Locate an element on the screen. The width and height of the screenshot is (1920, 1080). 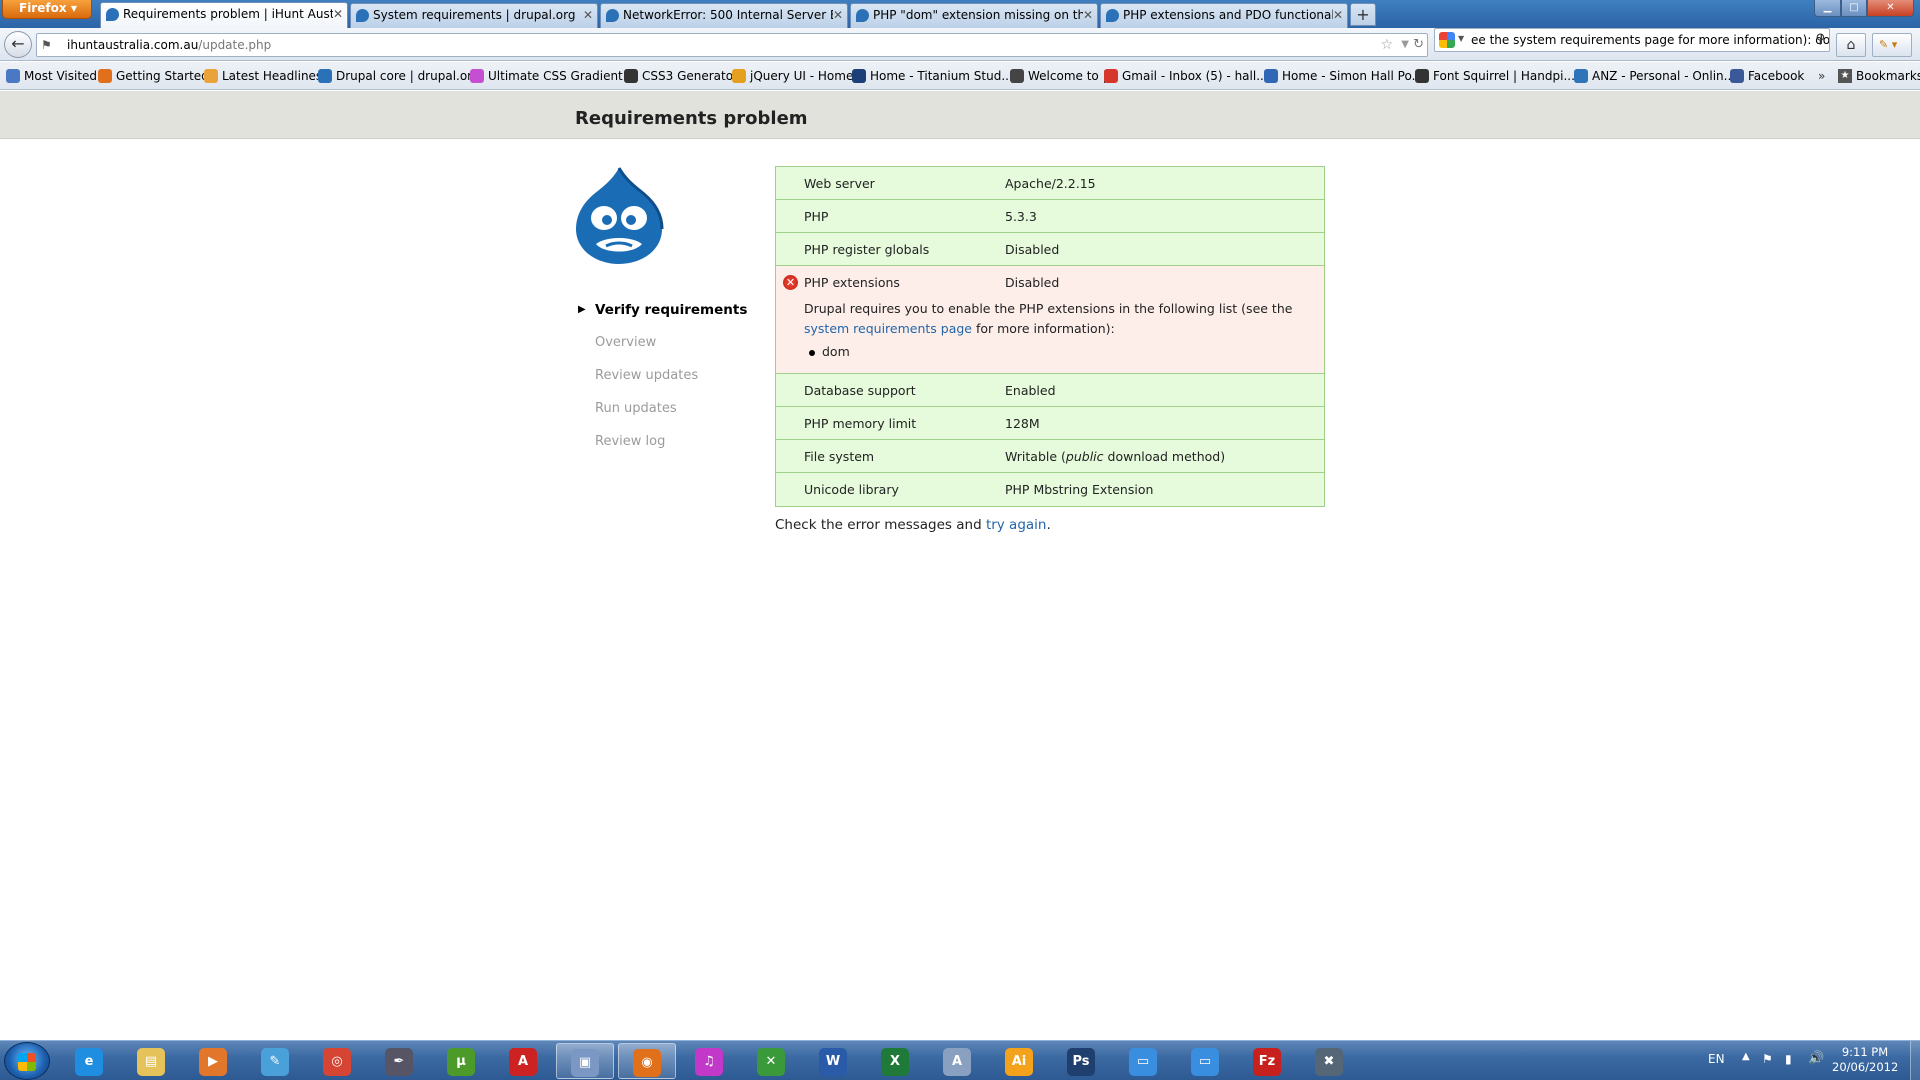
chevron-down-icon: ▼ is located at coordinates (1461, 39).